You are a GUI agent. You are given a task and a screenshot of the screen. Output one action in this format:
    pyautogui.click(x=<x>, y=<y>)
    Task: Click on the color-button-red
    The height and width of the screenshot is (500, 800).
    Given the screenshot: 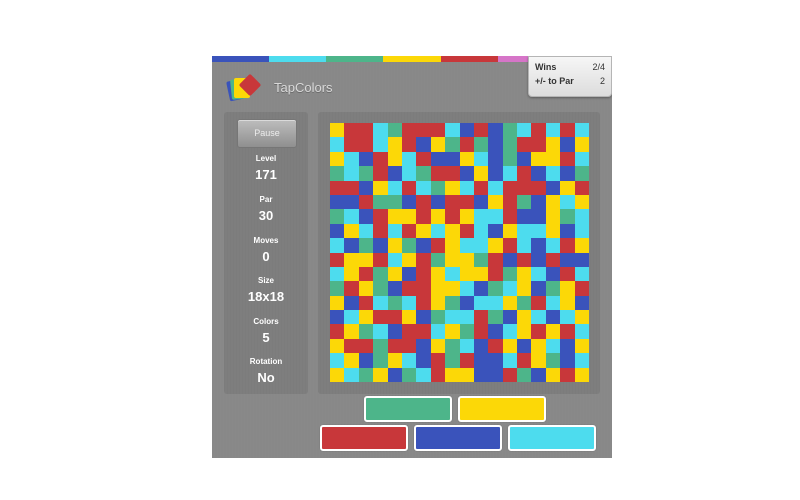 What is the action you would take?
    pyautogui.click(x=364, y=438)
    